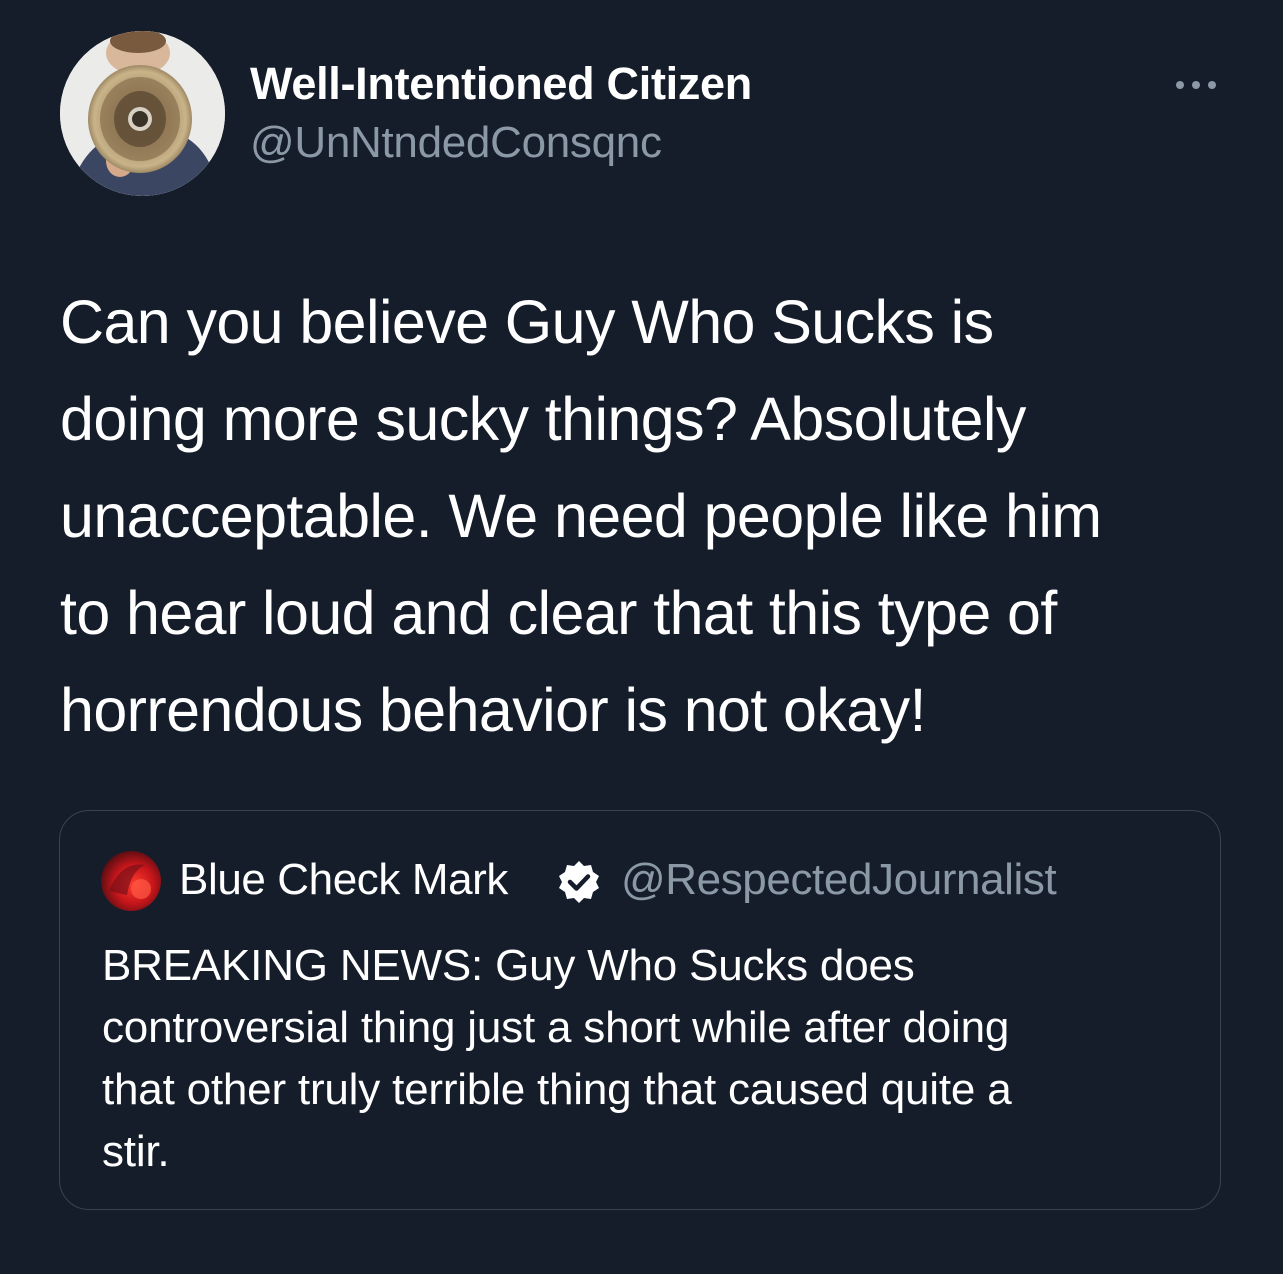 This screenshot has width=1283, height=1274. I want to click on verified-badge-icon, so click(579, 882).